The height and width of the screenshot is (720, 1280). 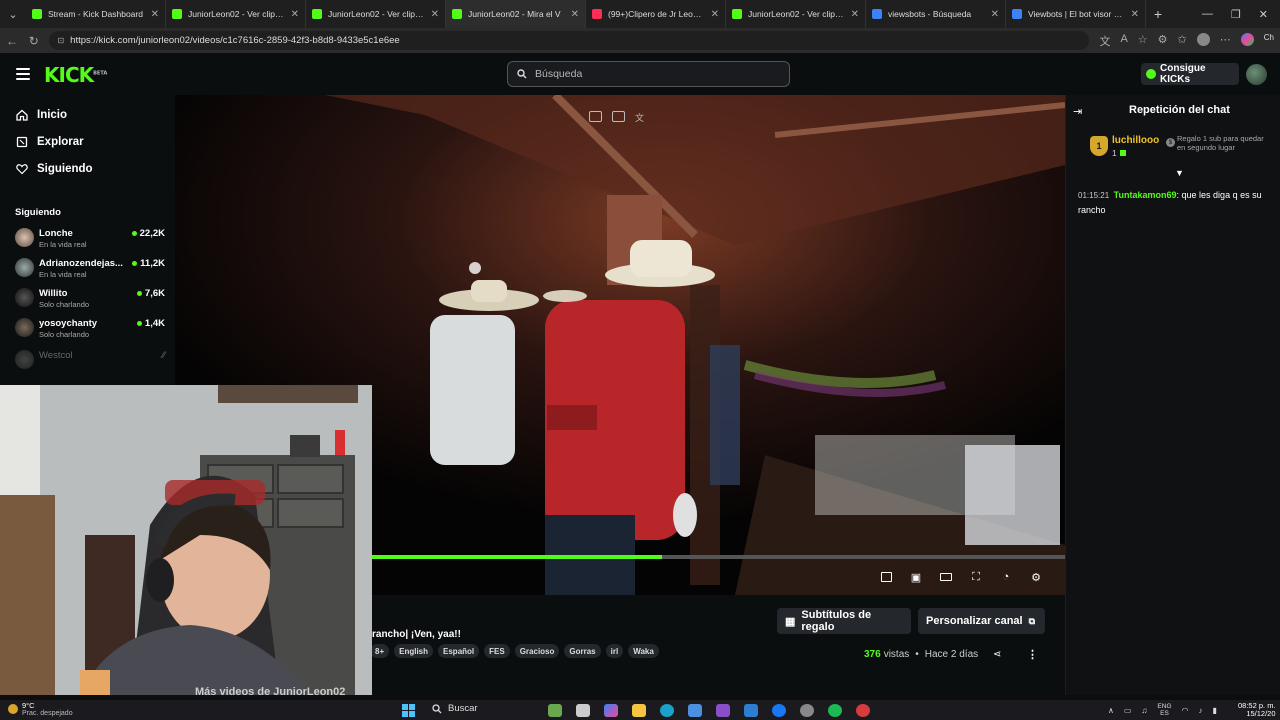 I want to click on video-tag: FES, so click(x=497, y=651).